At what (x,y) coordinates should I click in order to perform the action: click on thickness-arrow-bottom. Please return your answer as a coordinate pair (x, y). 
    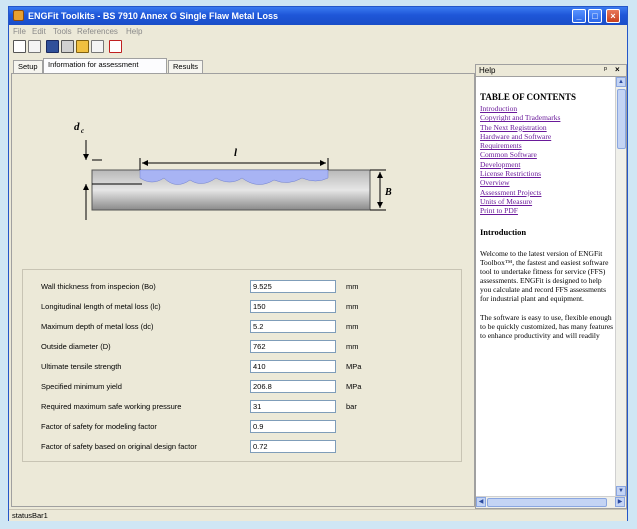
    Looking at the image, I should click on (380, 205).